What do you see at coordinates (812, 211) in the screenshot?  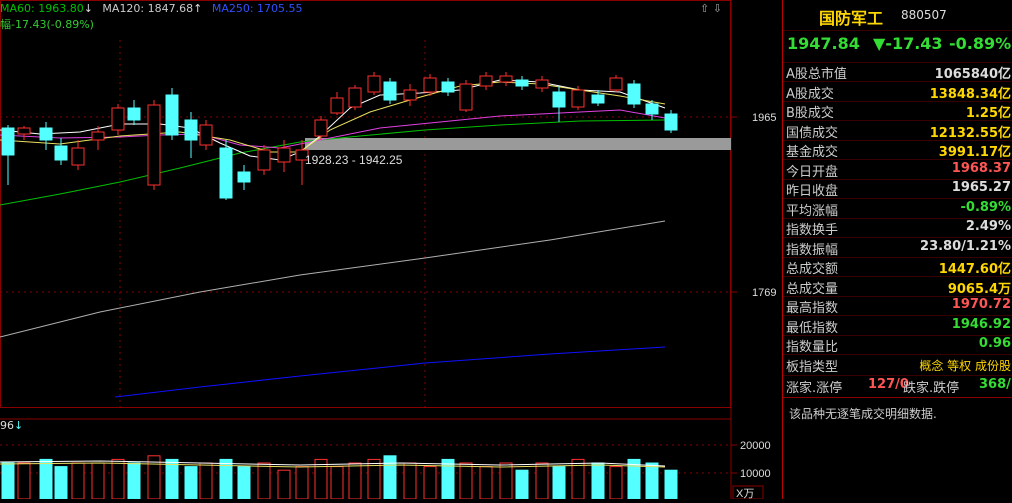 I see `stat-label: 平均涨幅` at bounding box center [812, 211].